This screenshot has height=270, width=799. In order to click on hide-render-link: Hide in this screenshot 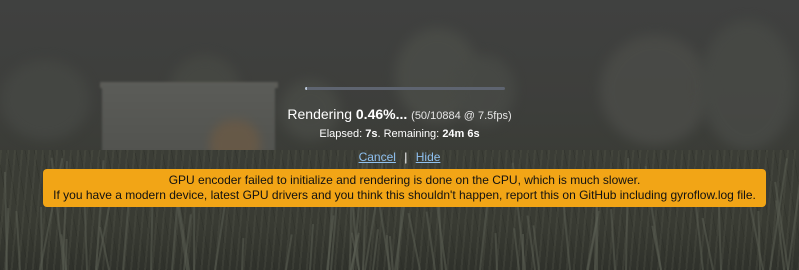, I will do `click(428, 157)`.